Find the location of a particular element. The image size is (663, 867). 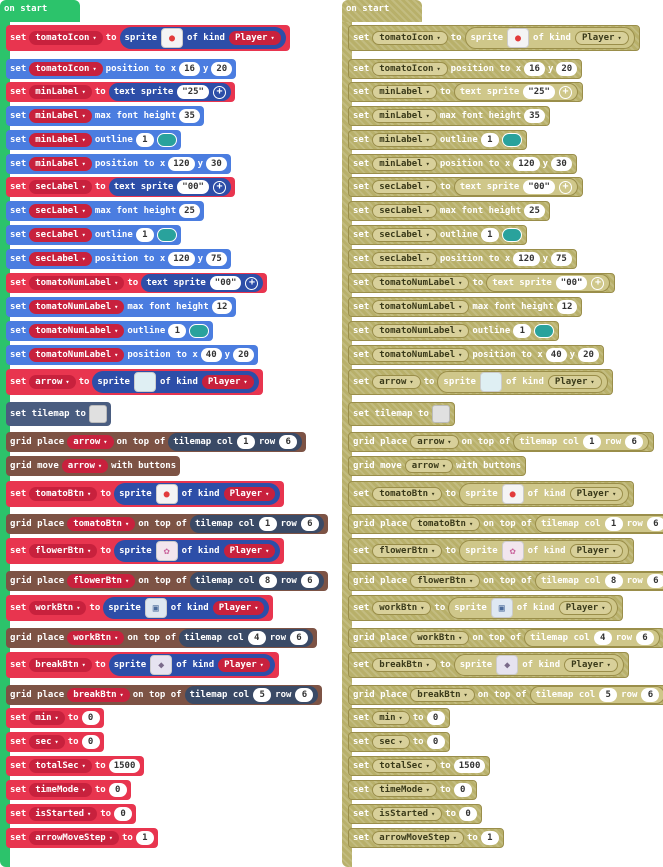

x-input: 16 is located at coordinates (534, 69).